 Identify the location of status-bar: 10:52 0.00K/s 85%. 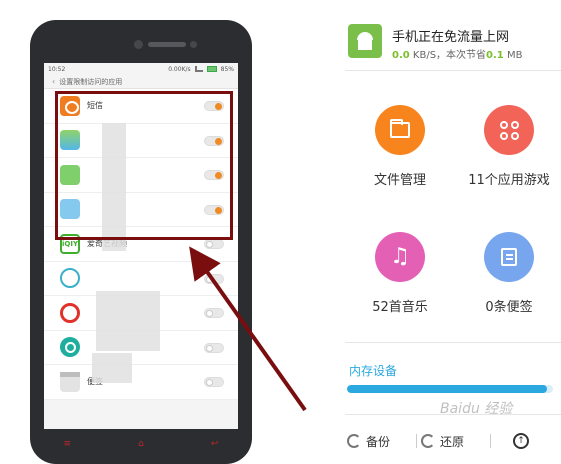
(141, 69).